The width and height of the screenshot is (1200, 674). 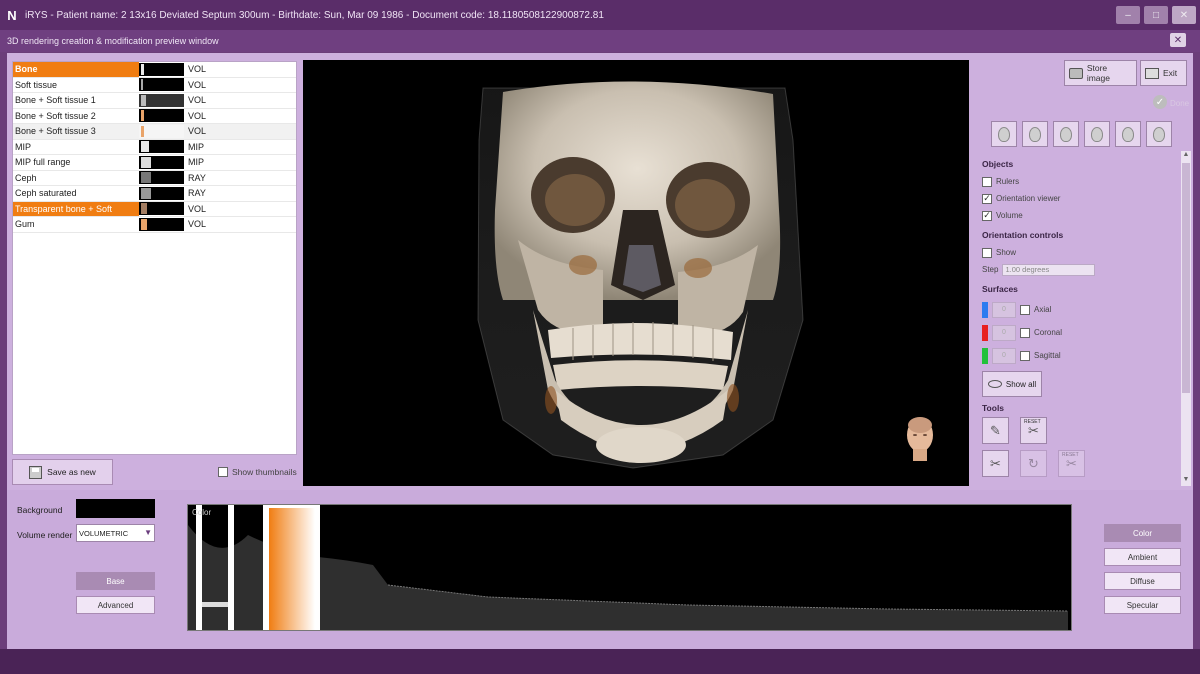 I want to click on objects-title: Objects, so click(x=998, y=164).